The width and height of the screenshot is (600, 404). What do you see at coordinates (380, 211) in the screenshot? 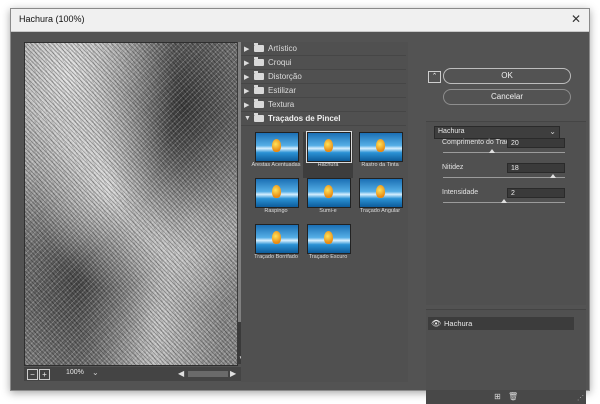
I see `filter-label: Traçado Angular` at bounding box center [380, 211].